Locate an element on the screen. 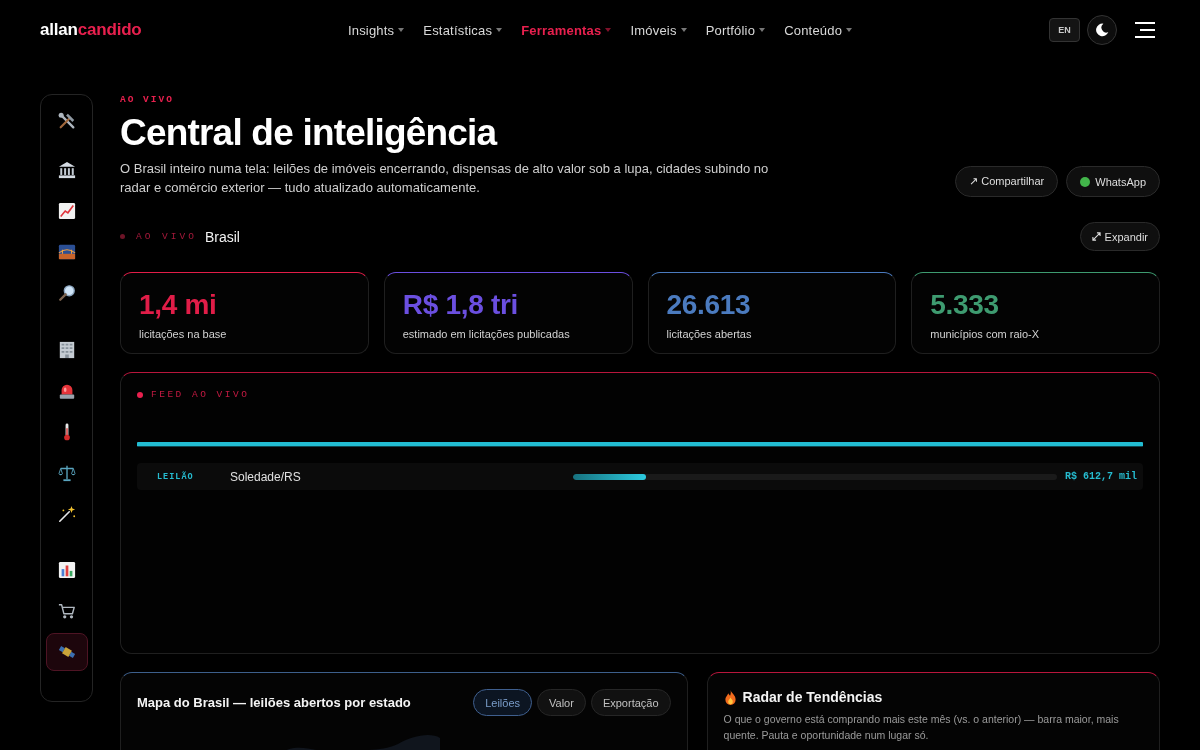  magic-wand-icon is located at coordinates (66, 514).